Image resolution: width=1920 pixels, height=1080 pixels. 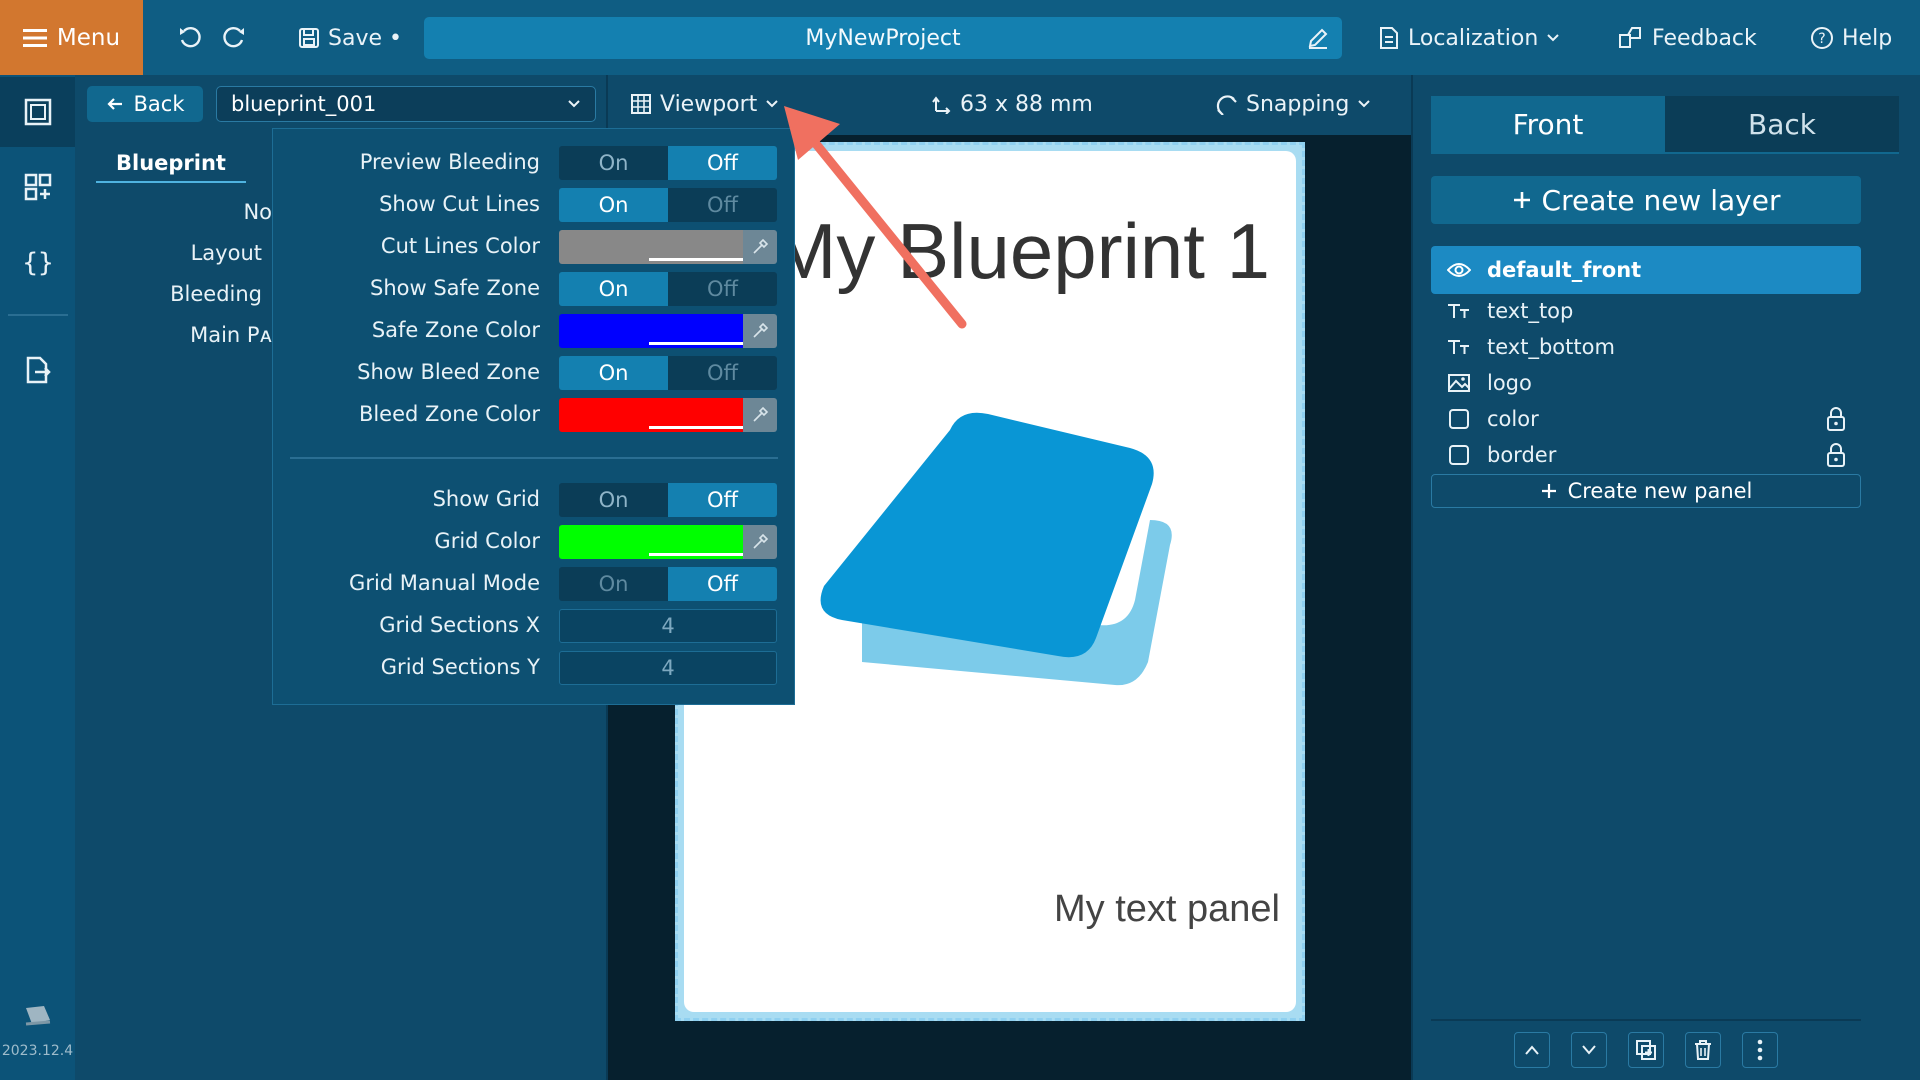 What do you see at coordinates (444, 583) in the screenshot?
I see `grid-manual-mode-label: Grid Manual Mode` at bounding box center [444, 583].